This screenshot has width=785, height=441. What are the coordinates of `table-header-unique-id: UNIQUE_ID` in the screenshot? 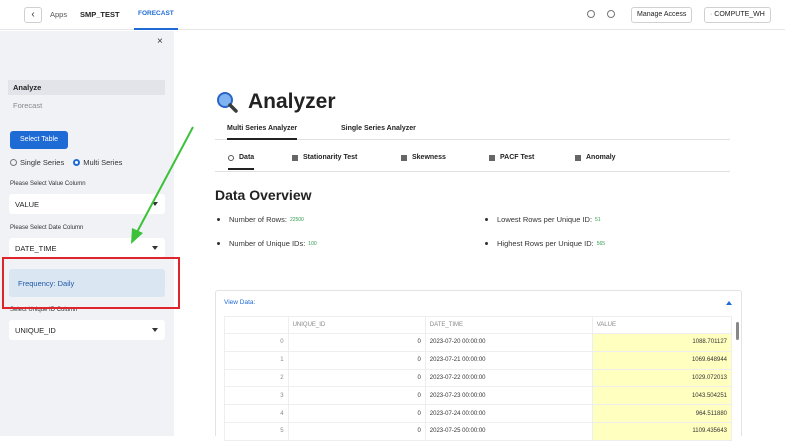 It's located at (356, 325).